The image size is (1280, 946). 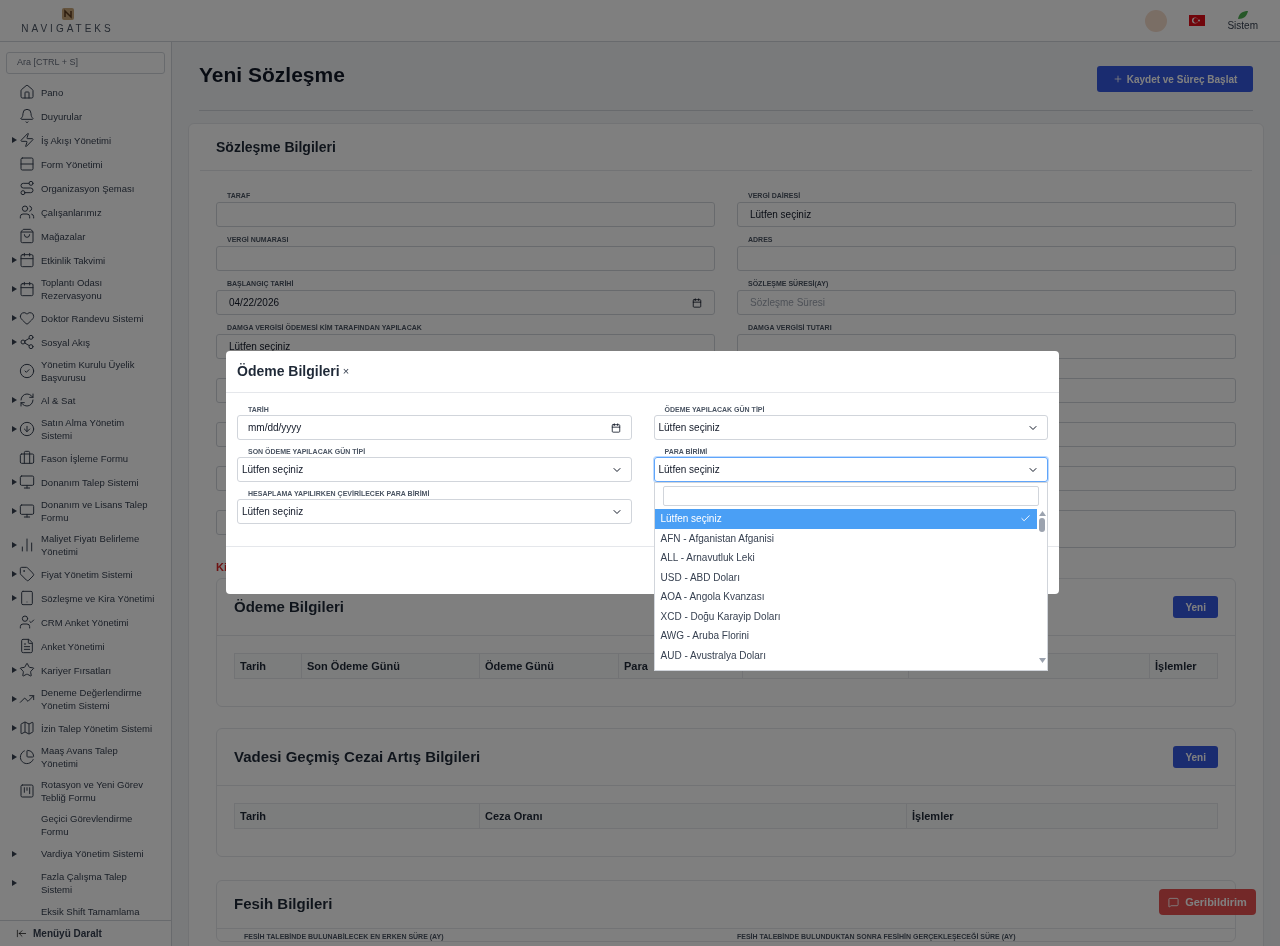 What do you see at coordinates (27, 116) in the screenshot?
I see `bell-icon` at bounding box center [27, 116].